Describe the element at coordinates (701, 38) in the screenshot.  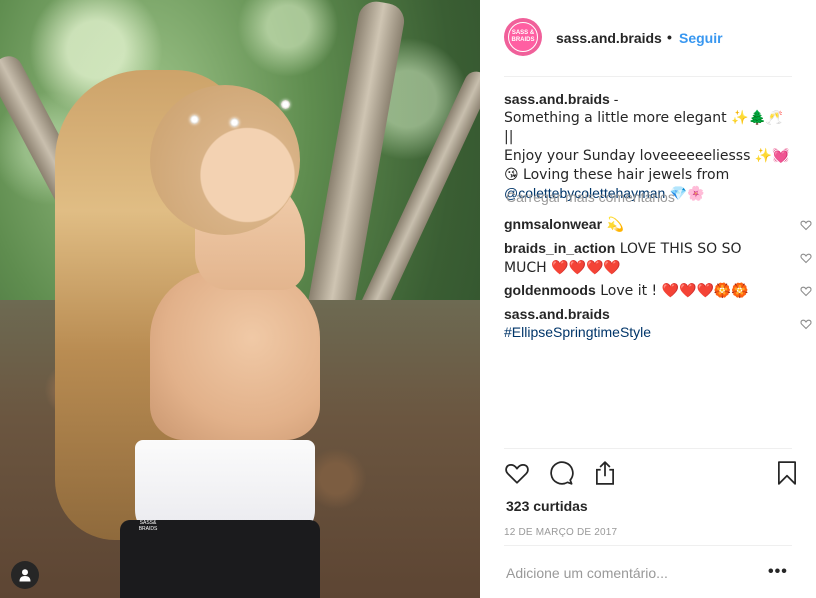
I see `follow-button: Seguir` at that location.